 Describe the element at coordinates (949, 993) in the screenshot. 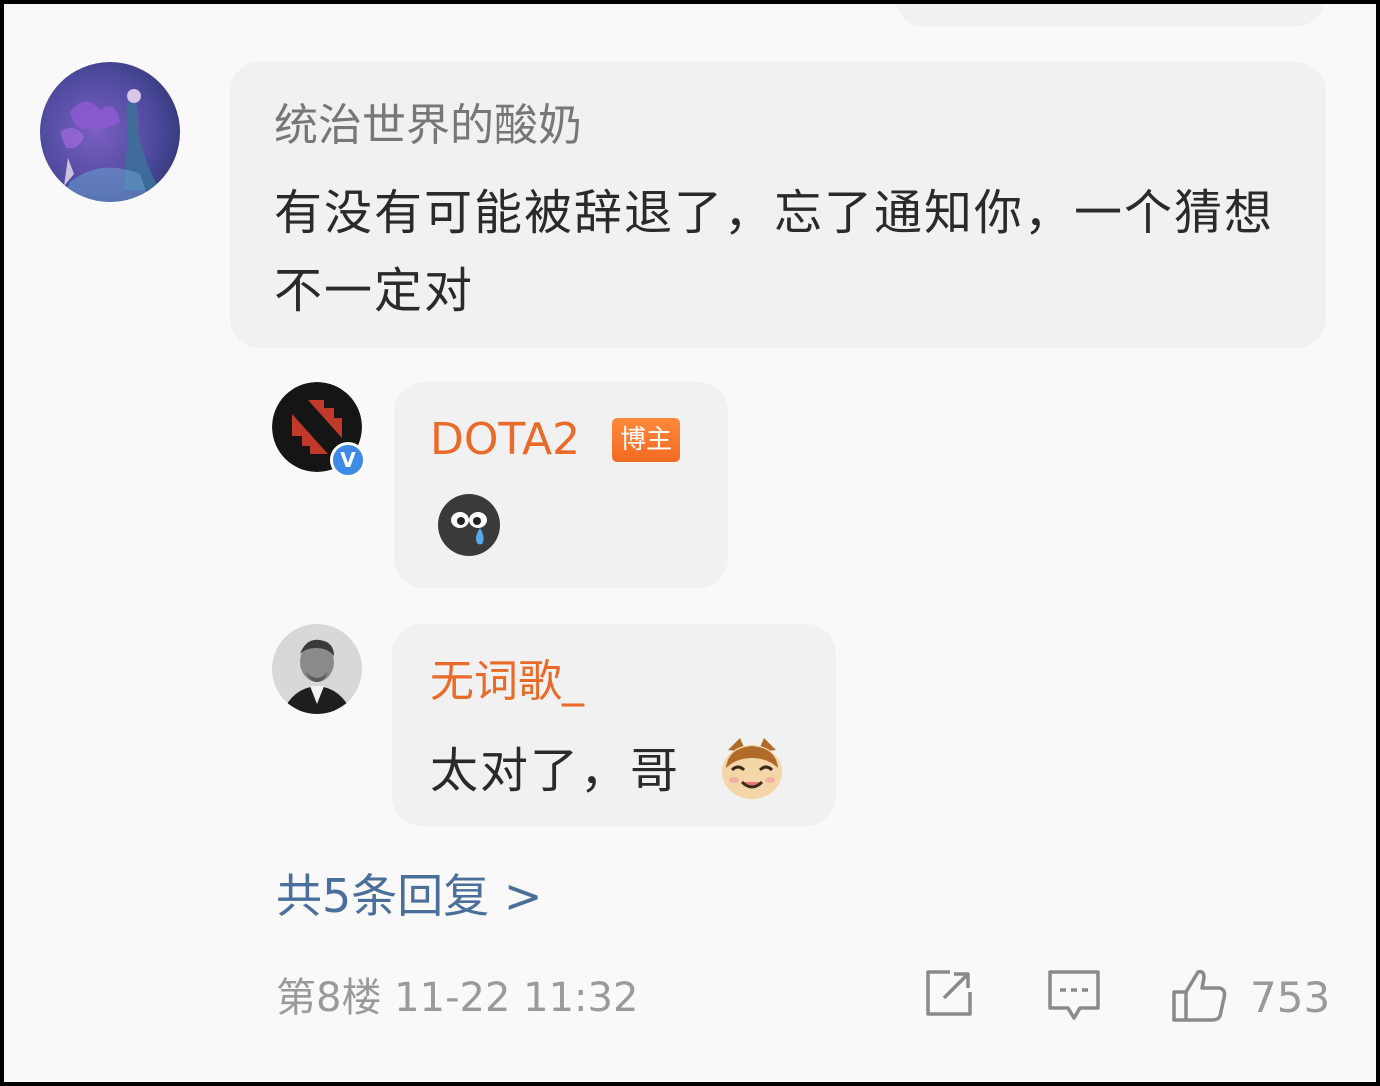

I see `share-icon` at that location.